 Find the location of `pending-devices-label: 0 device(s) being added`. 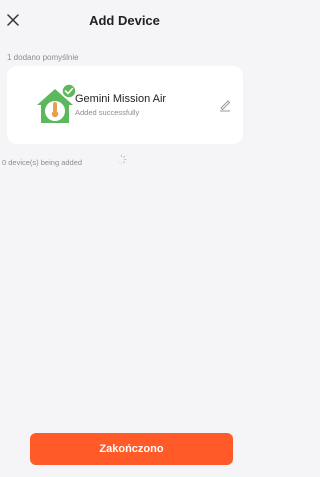

pending-devices-label: 0 device(s) being added is located at coordinates (42, 162).